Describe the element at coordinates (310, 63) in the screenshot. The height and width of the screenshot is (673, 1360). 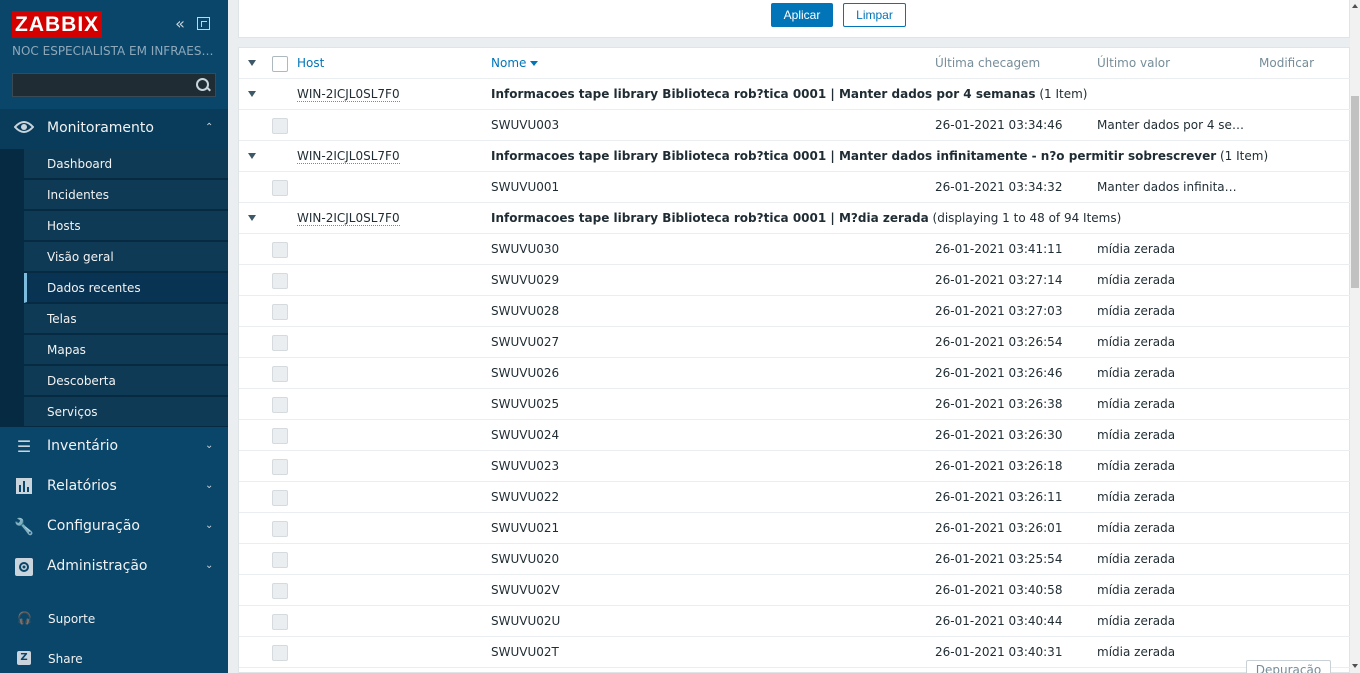
I see `column-header-host: Host` at that location.